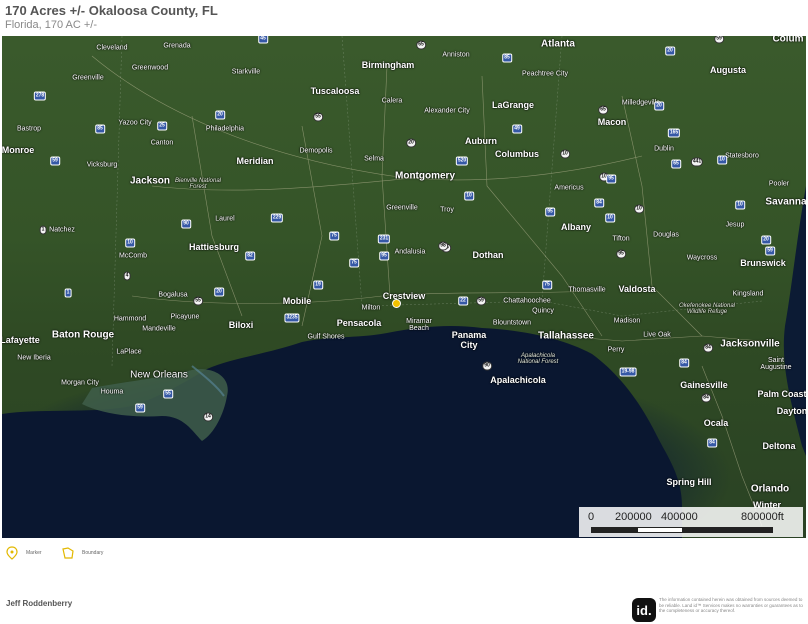  What do you see at coordinates (83, 335) in the screenshot?
I see `map-label: Baton Rouge` at bounding box center [83, 335].